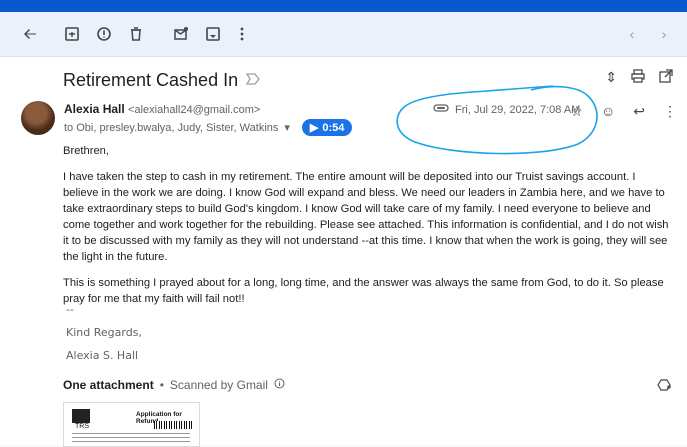 Image resolution: width=687 pixels, height=447 pixels. What do you see at coordinates (666, 77) in the screenshot?
I see `open-new-window-icon` at bounding box center [666, 77].